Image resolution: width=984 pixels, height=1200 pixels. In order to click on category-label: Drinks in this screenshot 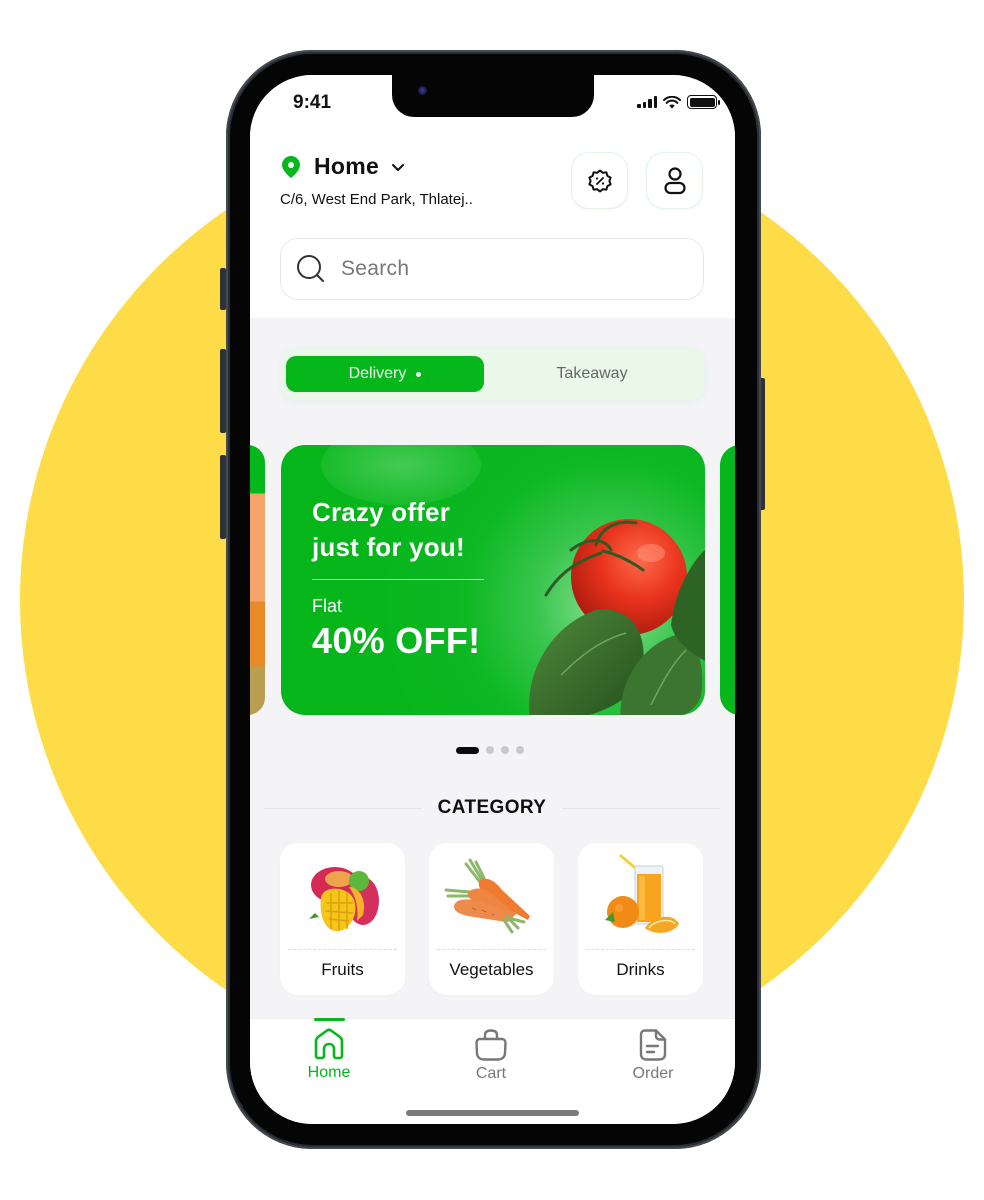, I will do `click(640, 969)`.